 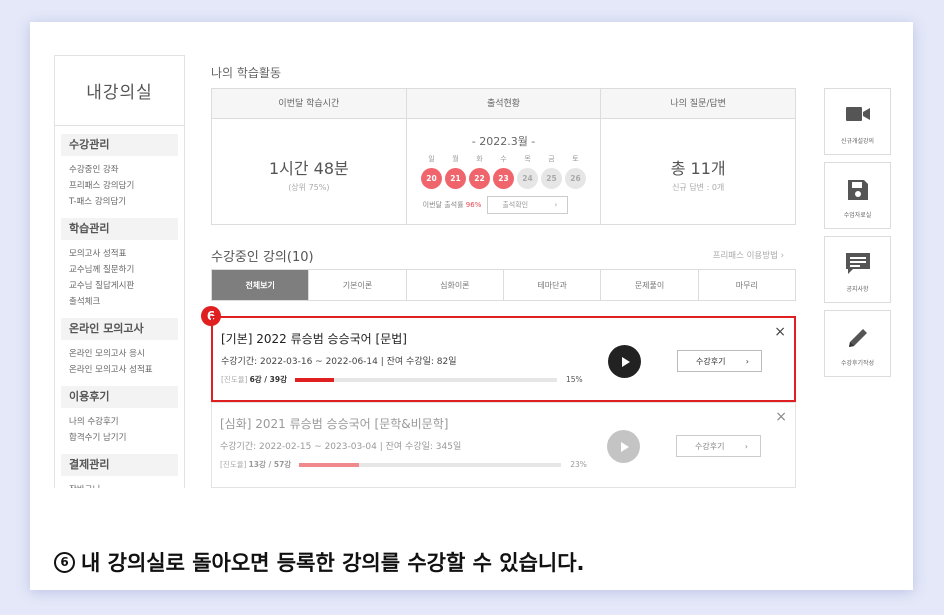 What do you see at coordinates (333, 563) in the screenshot?
I see `caption-text: 내 강의실로 돌아오면 등록한 강의를 수강할 수 있습니다.` at bounding box center [333, 563].